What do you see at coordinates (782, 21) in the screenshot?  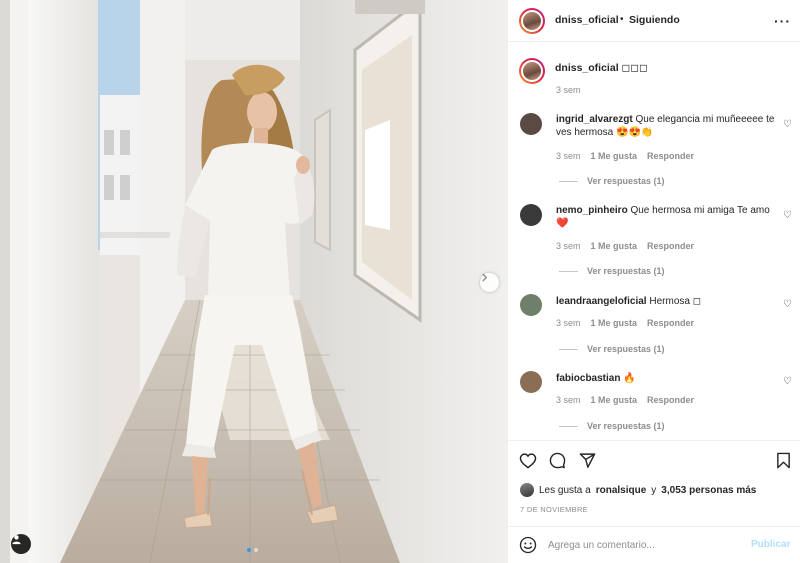 I see `more-options-icon: ···` at bounding box center [782, 21].